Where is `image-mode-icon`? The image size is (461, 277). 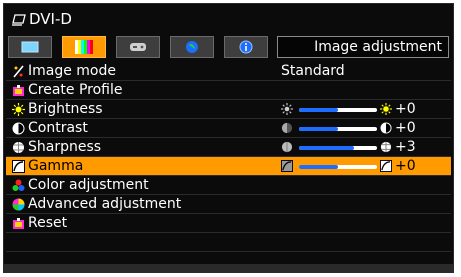 image-mode-icon is located at coordinates (18, 71).